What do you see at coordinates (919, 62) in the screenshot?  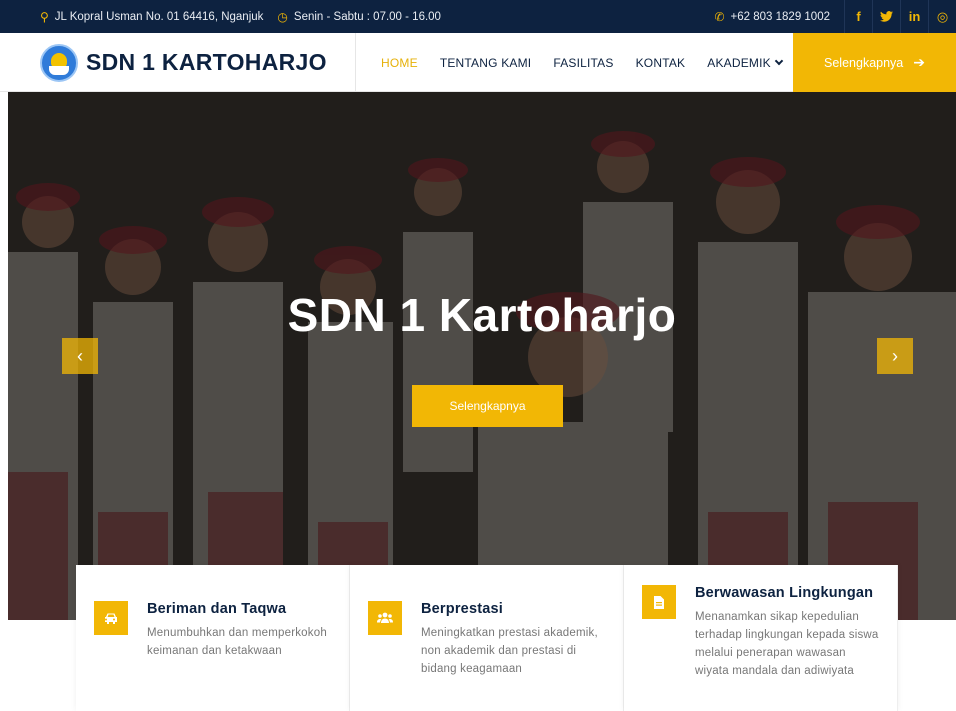 I see `arrow-right-icon: ➔` at bounding box center [919, 62].